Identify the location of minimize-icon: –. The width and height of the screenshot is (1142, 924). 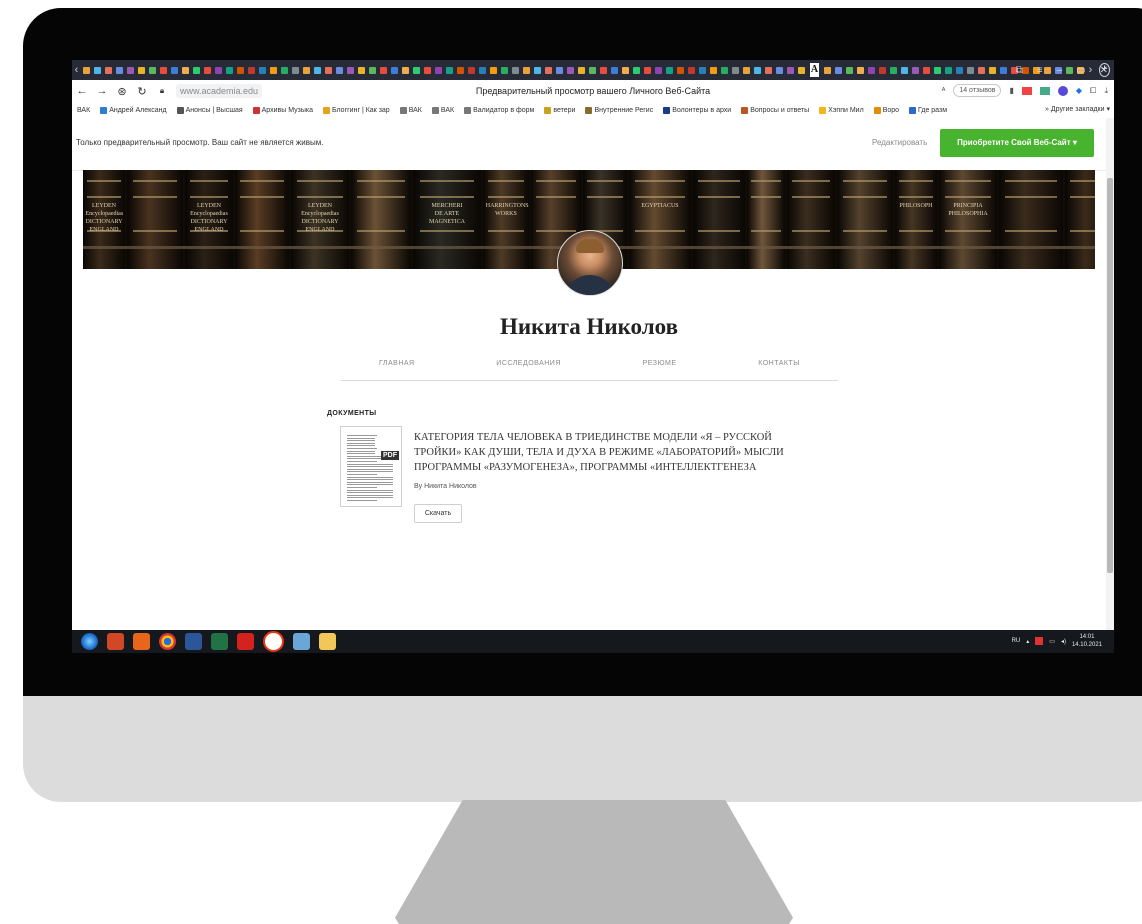
(1060, 70).